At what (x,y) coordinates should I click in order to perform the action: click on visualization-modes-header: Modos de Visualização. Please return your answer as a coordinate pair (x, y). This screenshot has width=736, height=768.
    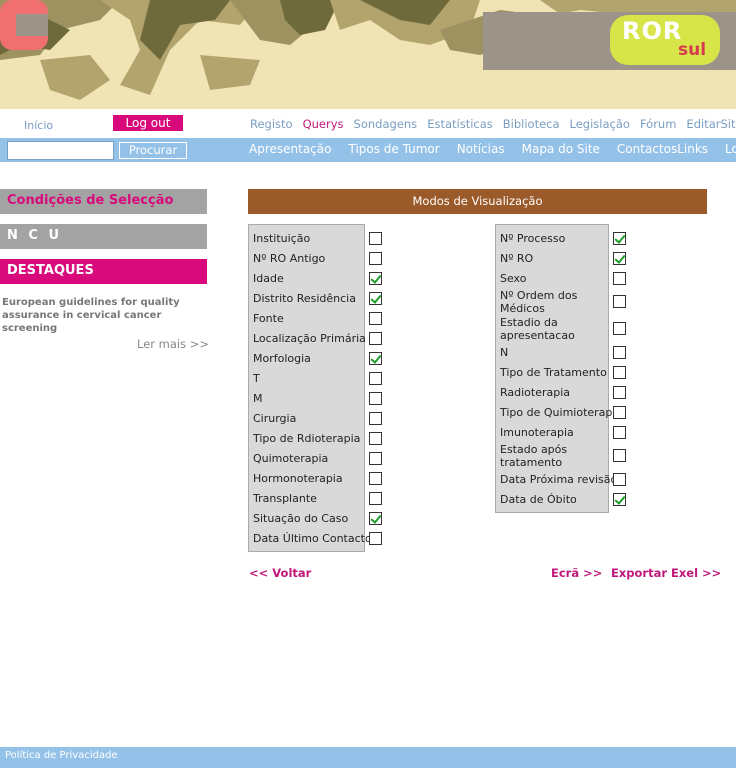
    Looking at the image, I should click on (477, 201).